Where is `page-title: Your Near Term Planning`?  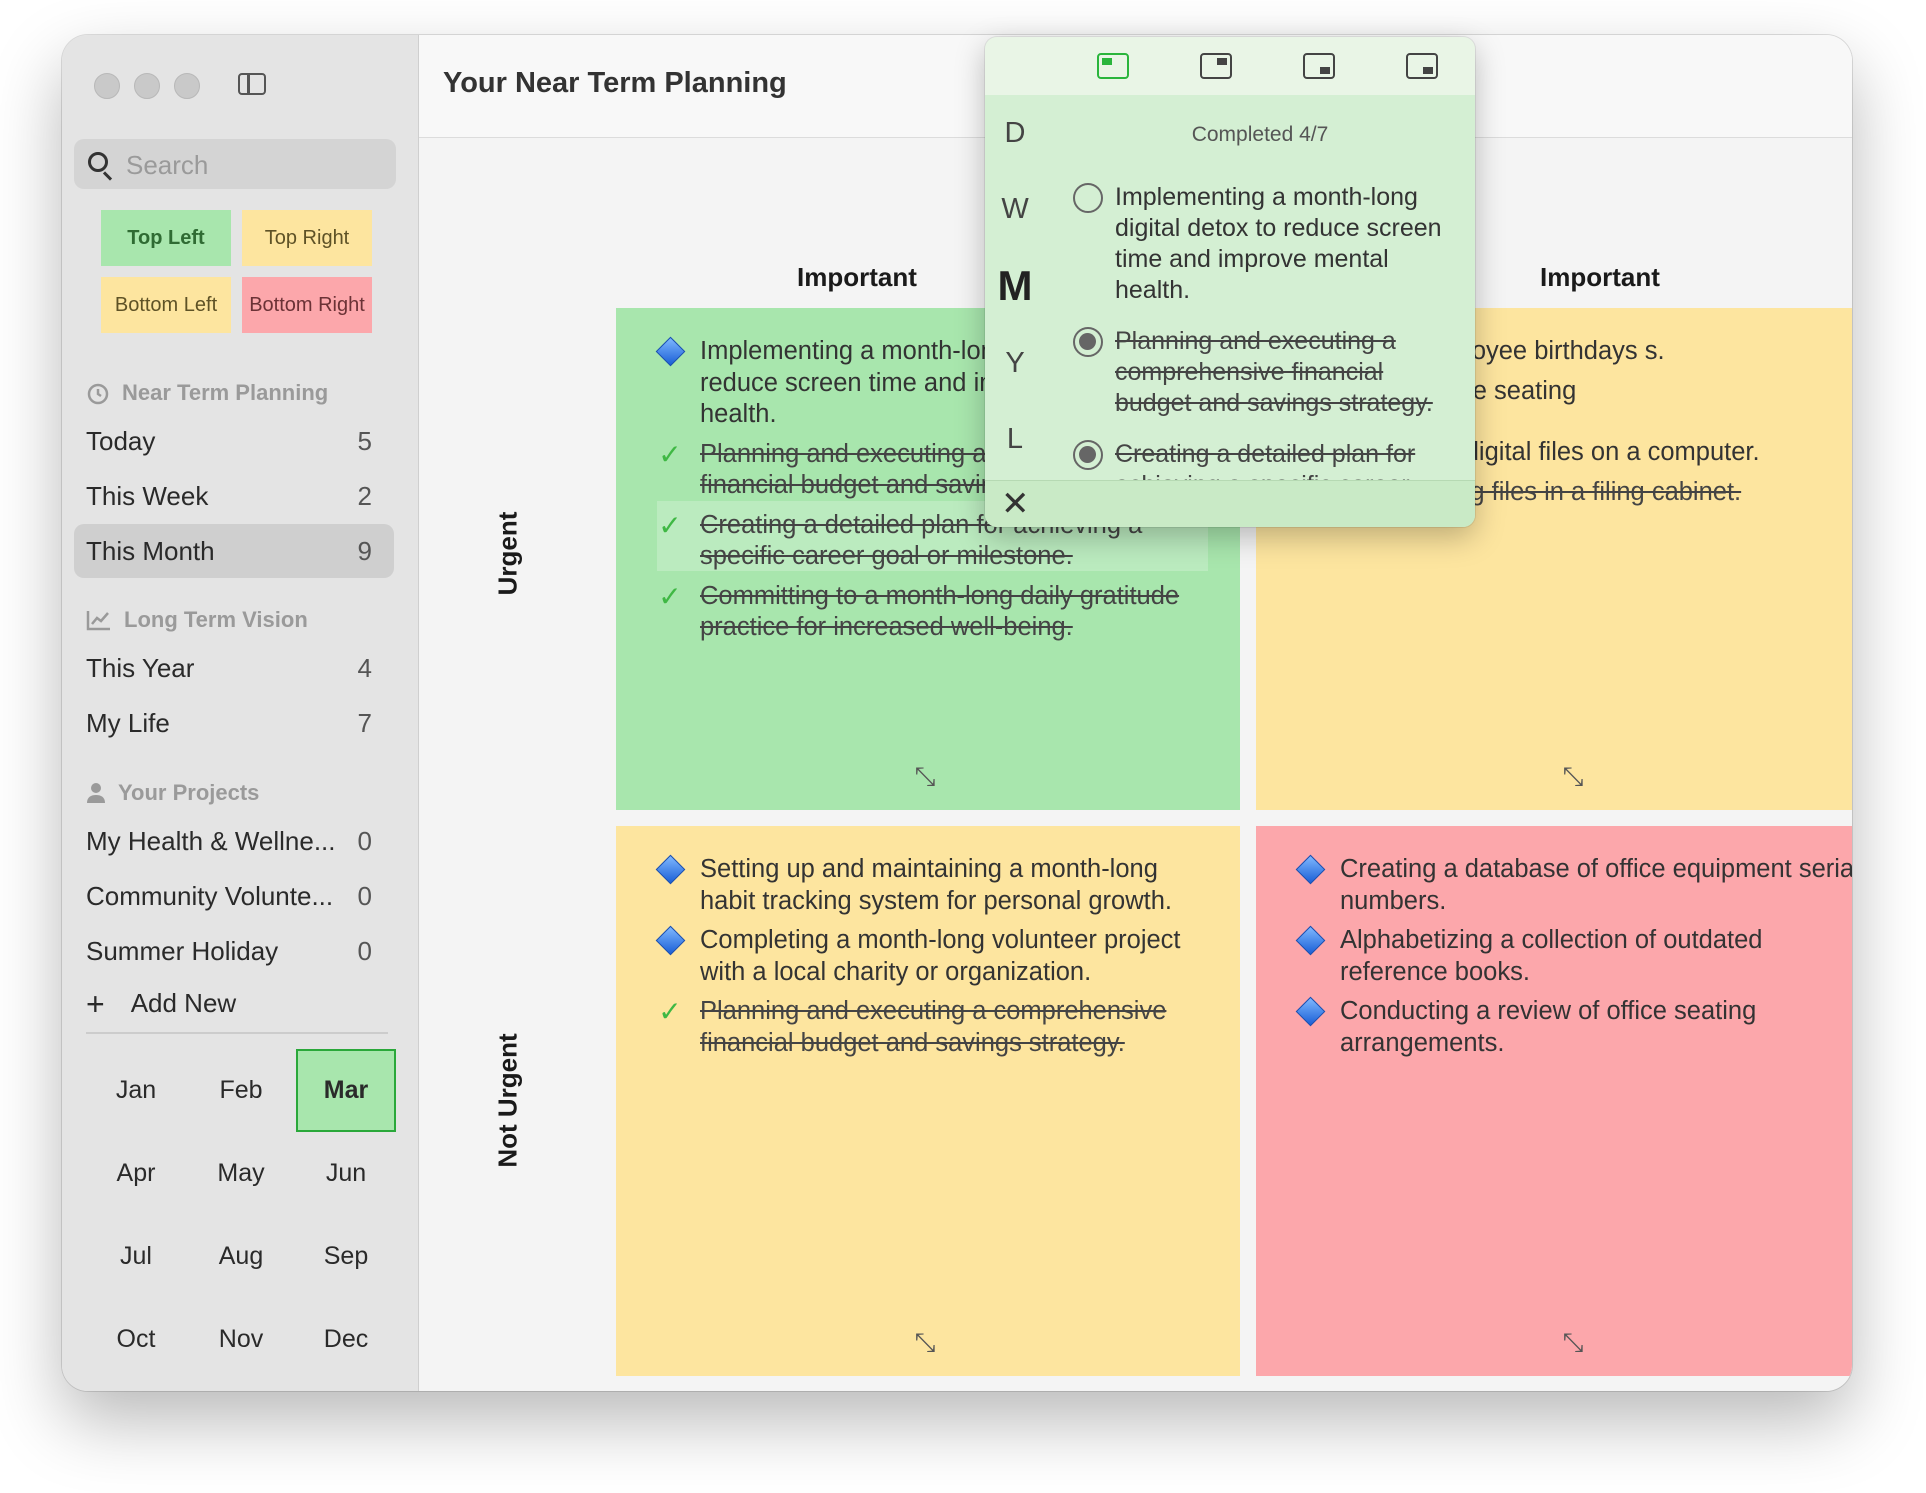
page-title: Your Near Term Planning is located at coordinates (615, 83).